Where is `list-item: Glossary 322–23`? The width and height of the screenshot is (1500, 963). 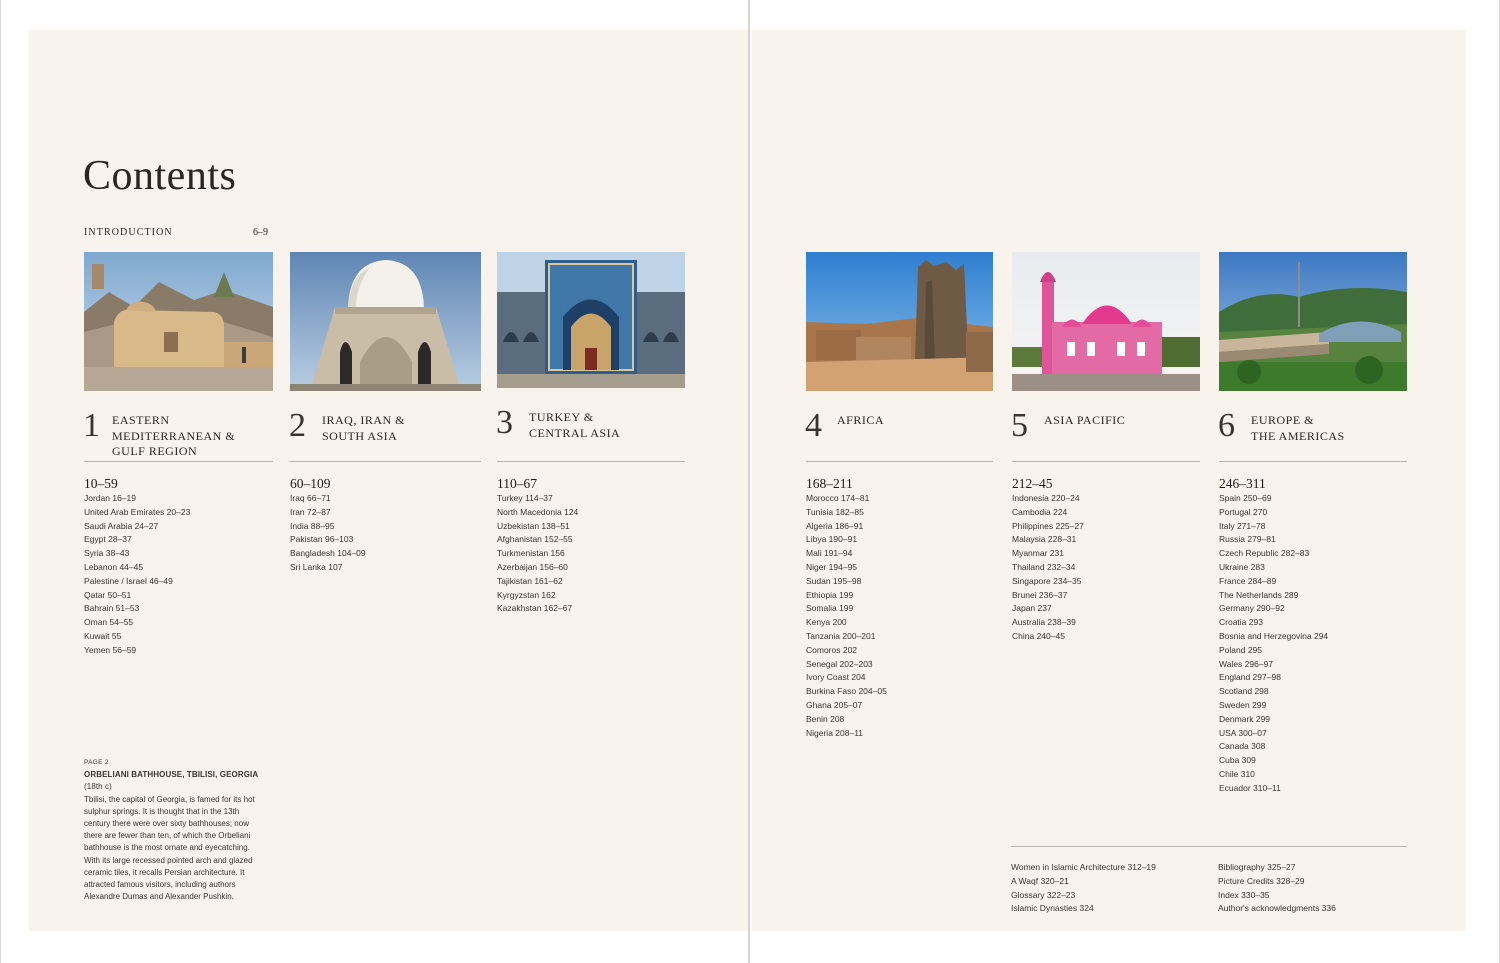
list-item: Glossary 322–23 is located at coordinates (1043, 894).